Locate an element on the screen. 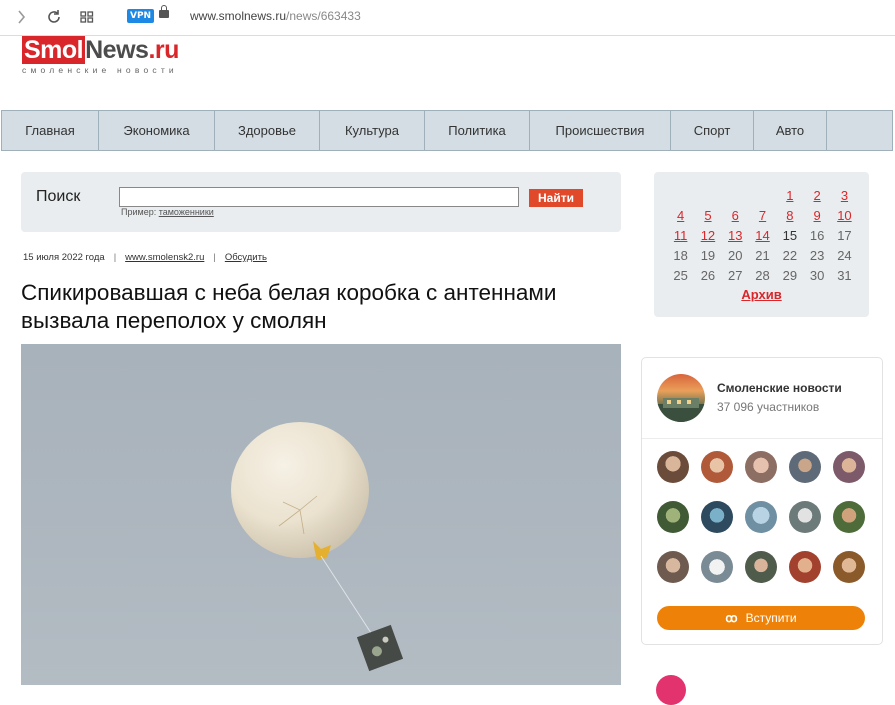 The width and height of the screenshot is (895, 705). calendar-day-link: 7 is located at coordinates (762, 216).